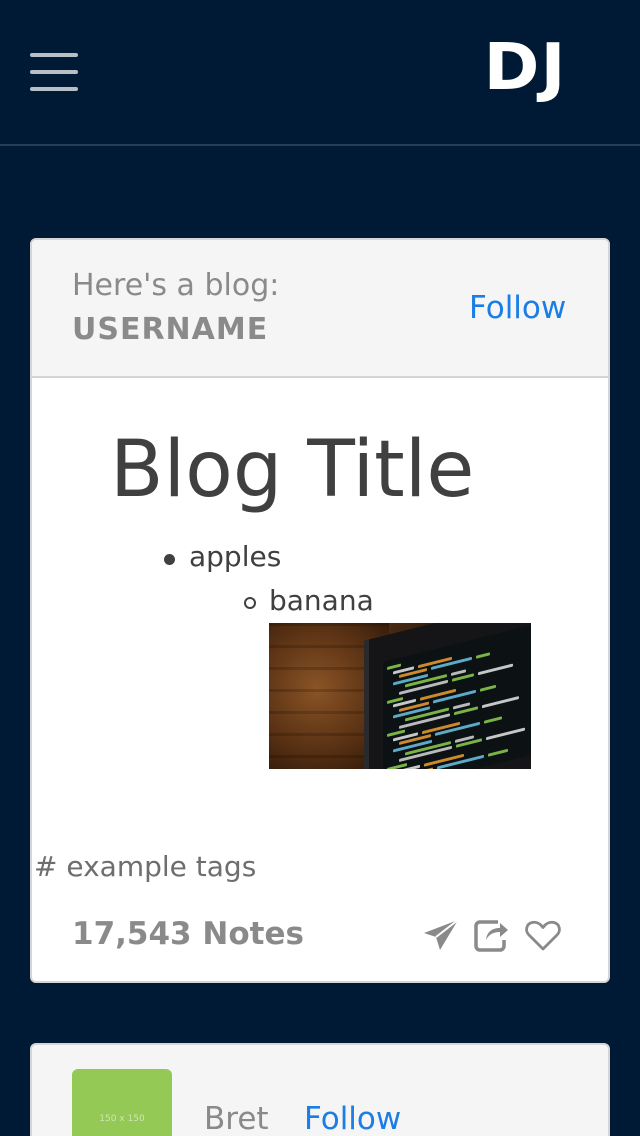  What do you see at coordinates (400, 696) in the screenshot?
I see `code-screen-photo` at bounding box center [400, 696].